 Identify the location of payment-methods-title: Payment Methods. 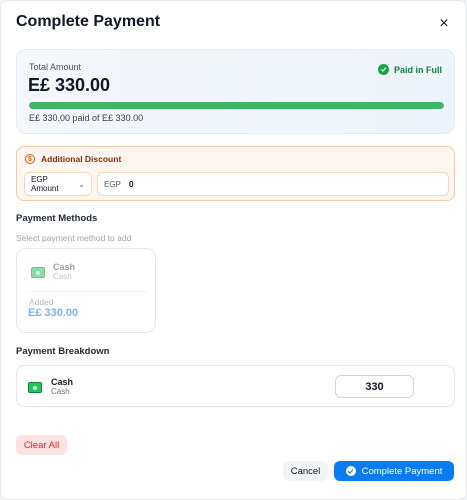
(57, 218).